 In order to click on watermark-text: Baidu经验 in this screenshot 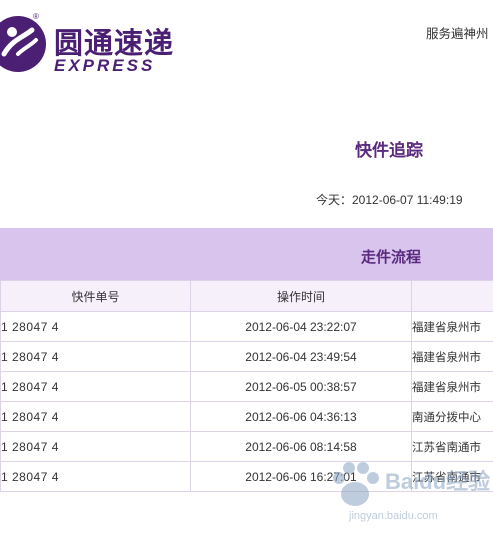, I will do `click(438, 481)`.